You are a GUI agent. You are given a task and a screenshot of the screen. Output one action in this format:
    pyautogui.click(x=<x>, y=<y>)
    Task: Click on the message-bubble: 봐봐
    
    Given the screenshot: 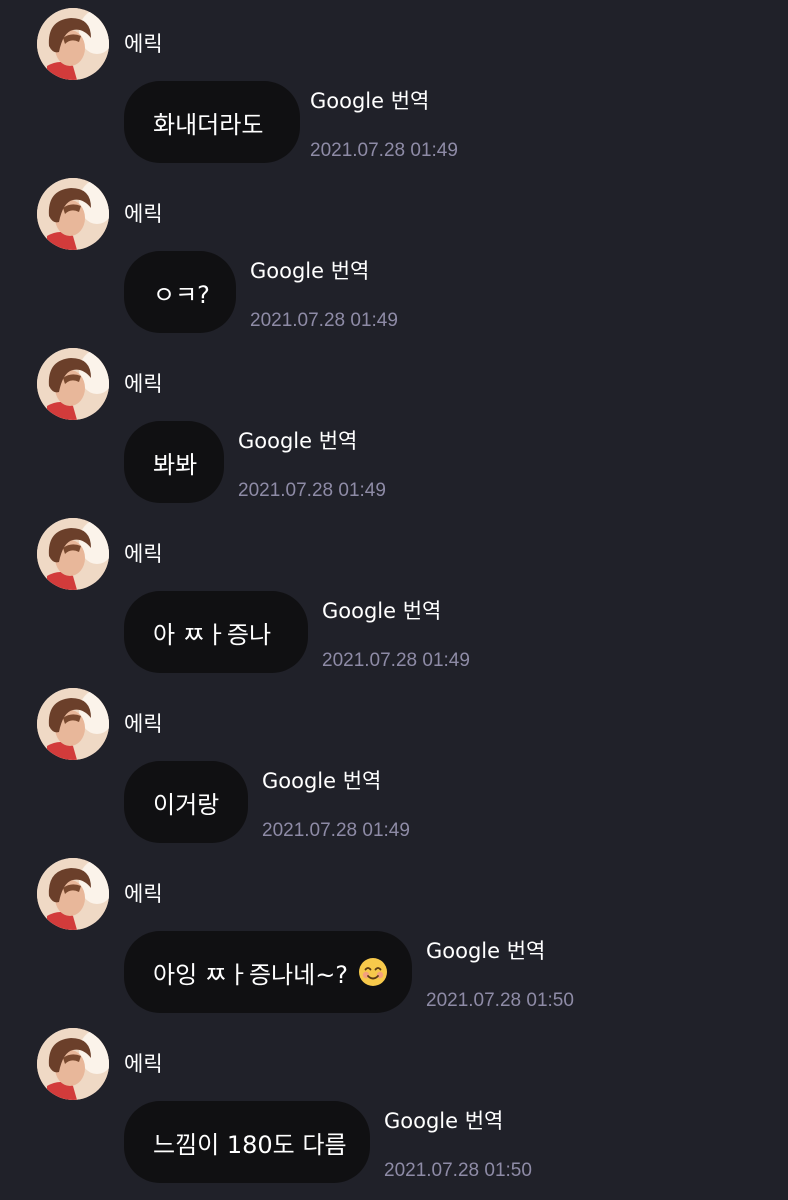 What is the action you would take?
    pyautogui.click(x=174, y=462)
    